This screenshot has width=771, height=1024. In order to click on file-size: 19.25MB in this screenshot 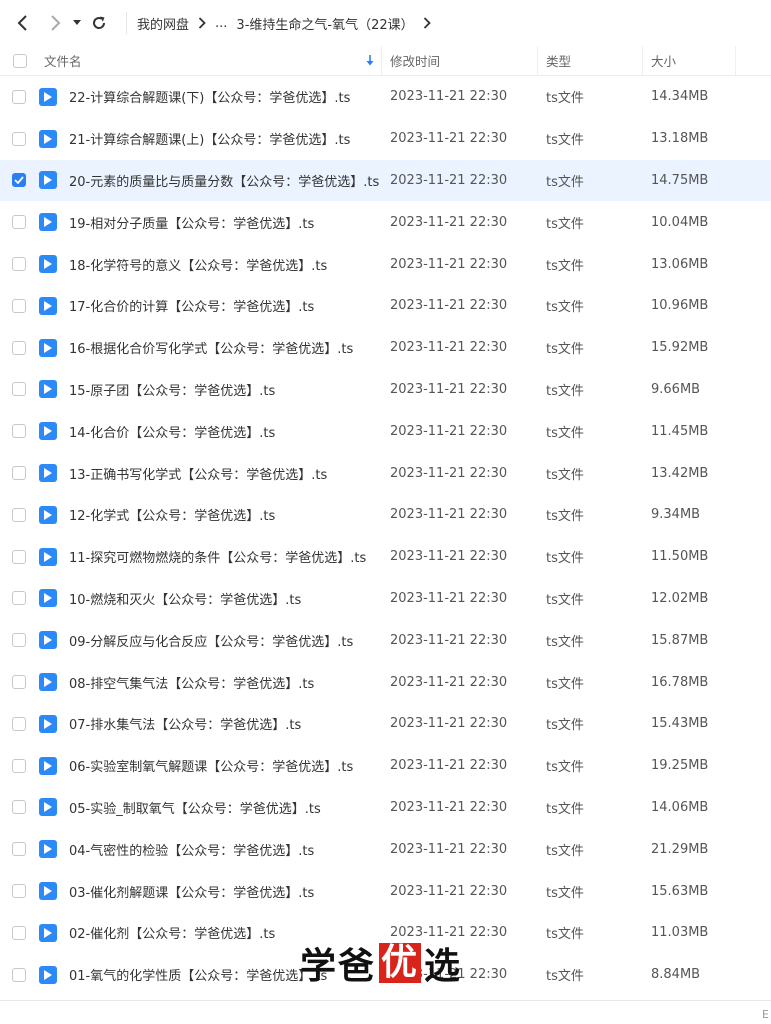, I will do `click(680, 766)`.